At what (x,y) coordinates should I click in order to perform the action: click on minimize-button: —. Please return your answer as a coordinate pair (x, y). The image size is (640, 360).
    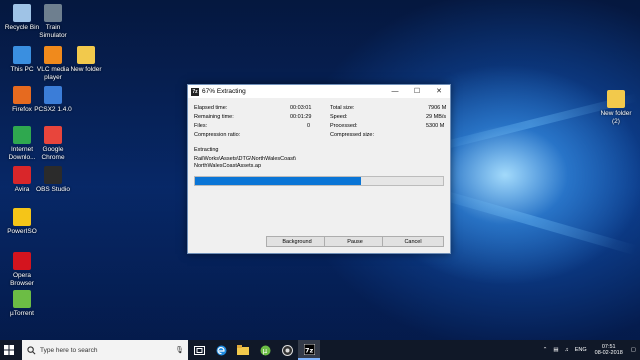
    Looking at the image, I should click on (395, 91).